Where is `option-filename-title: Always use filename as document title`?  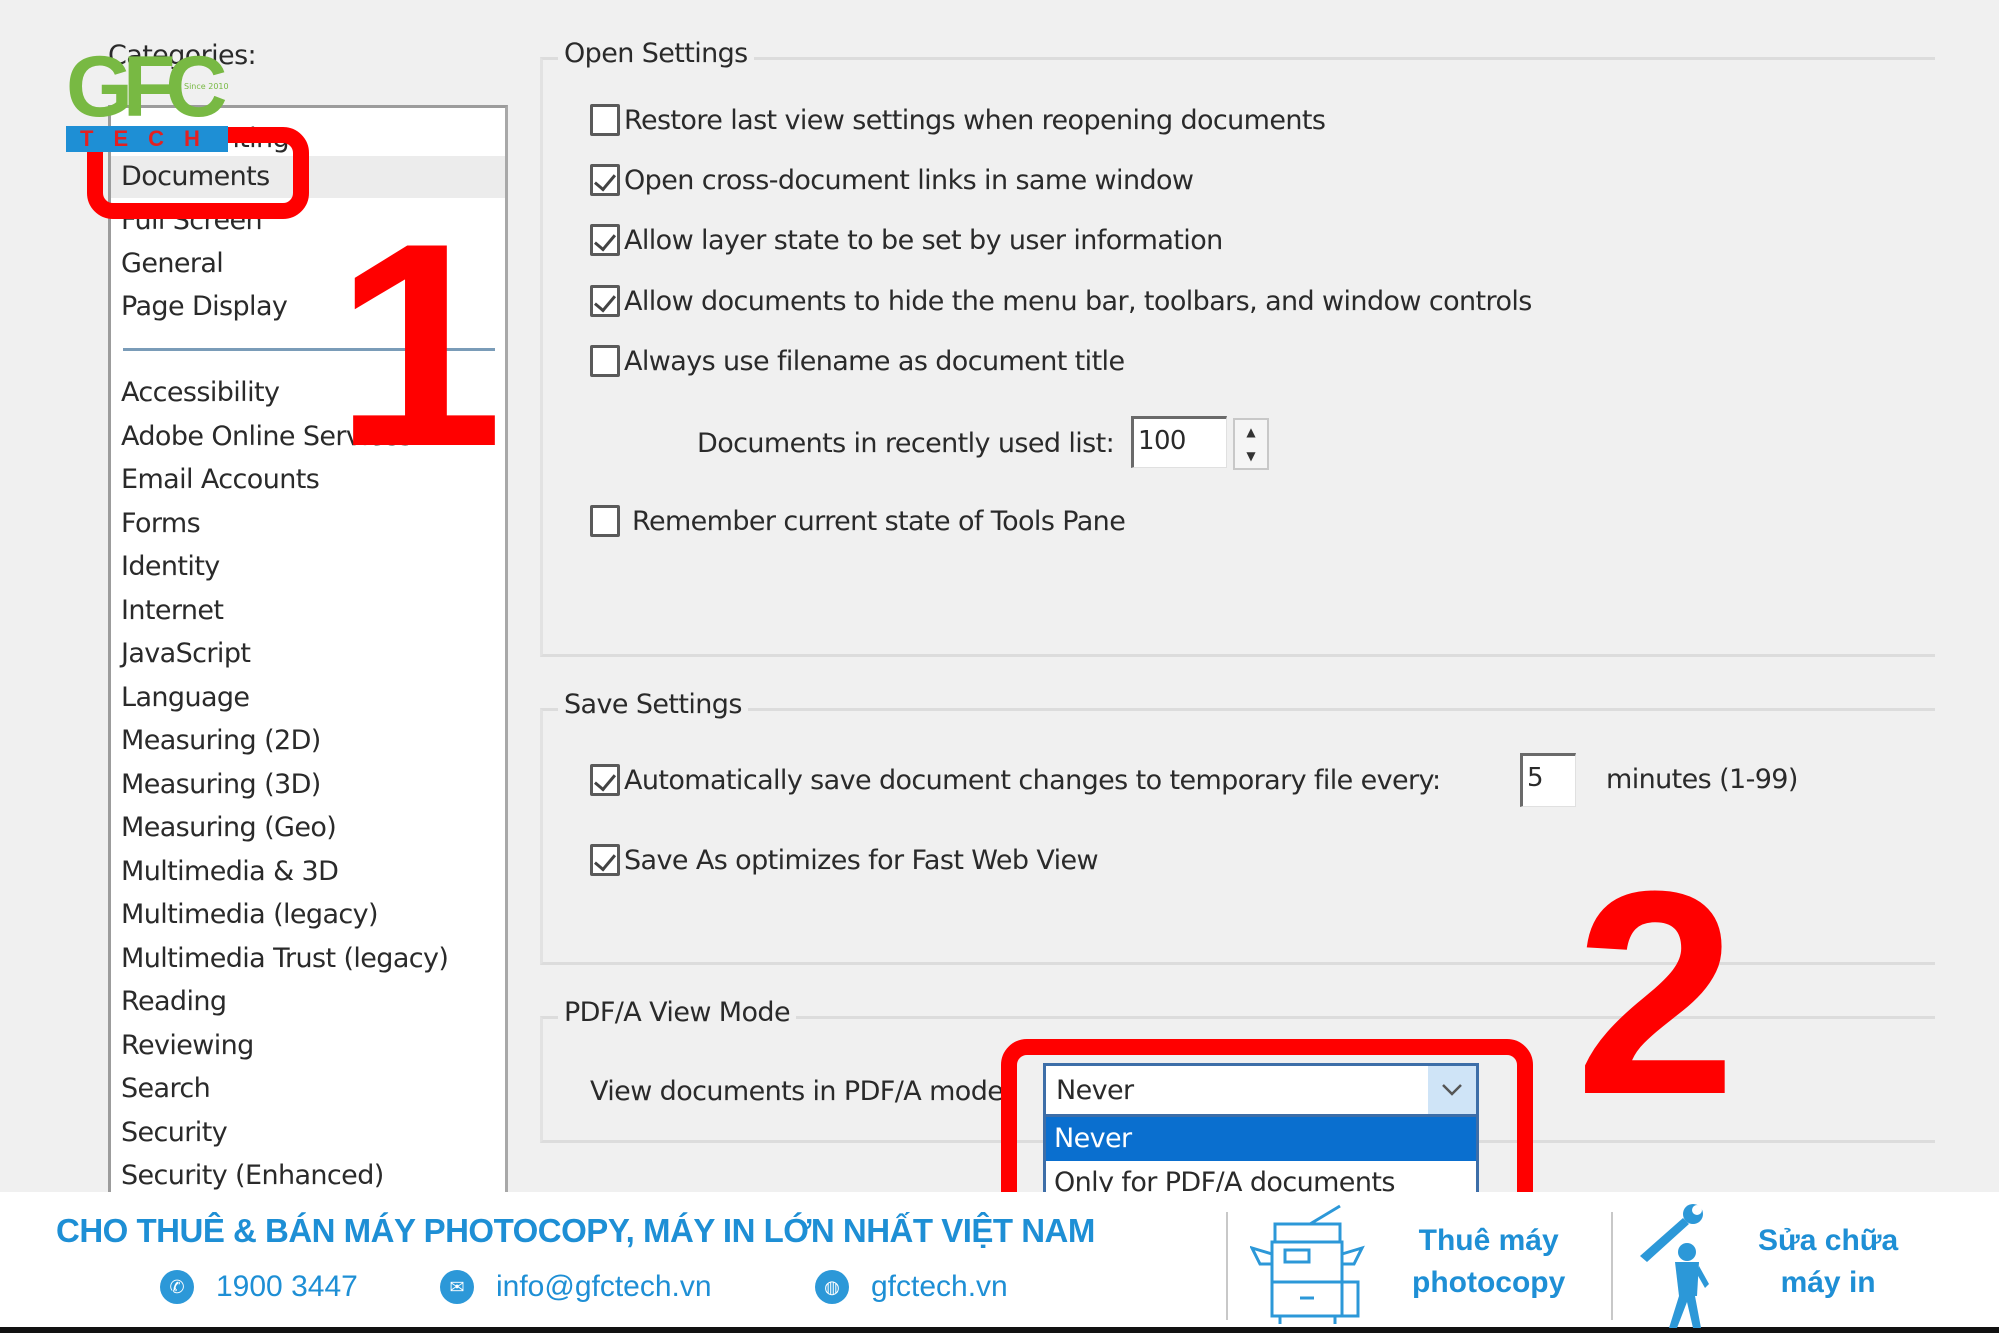
option-filename-title: Always use filename as document title is located at coordinates (857, 361).